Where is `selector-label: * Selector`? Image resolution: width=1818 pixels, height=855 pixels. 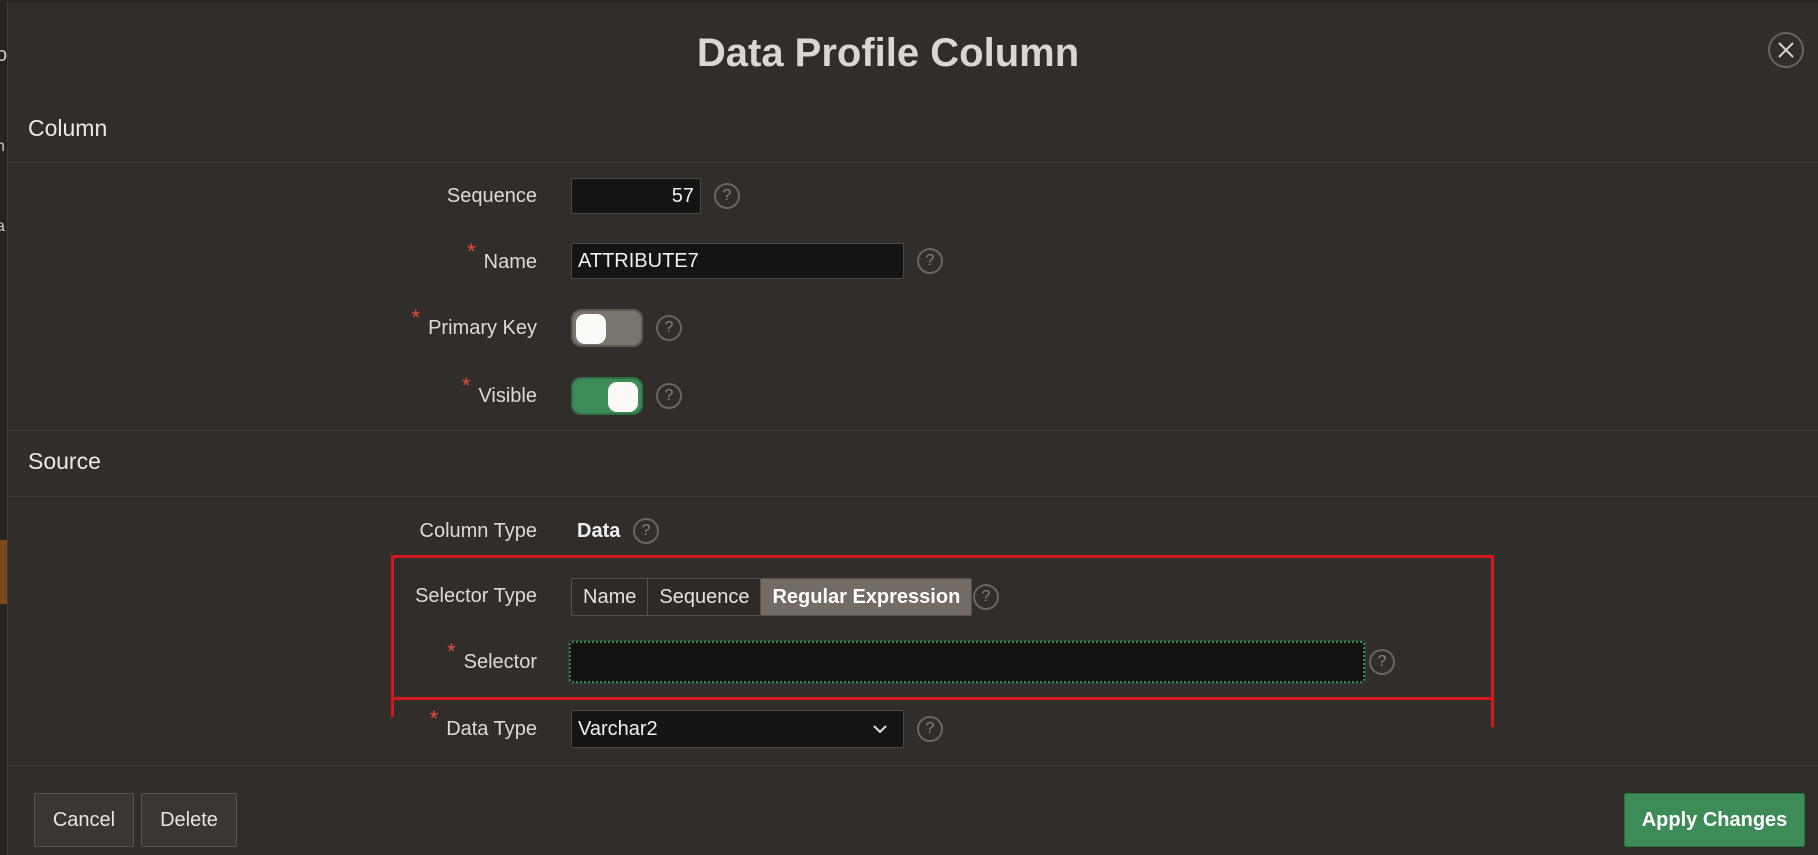
selector-label: * Selector is located at coordinates (492, 656).